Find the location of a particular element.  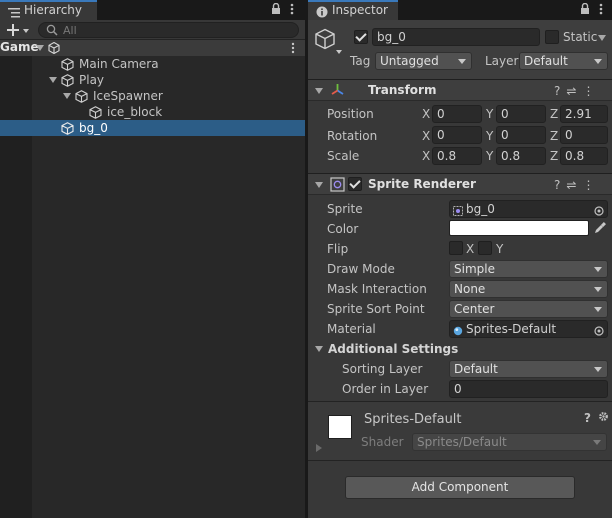

tag-dropdown: Untagged is located at coordinates (423, 61).